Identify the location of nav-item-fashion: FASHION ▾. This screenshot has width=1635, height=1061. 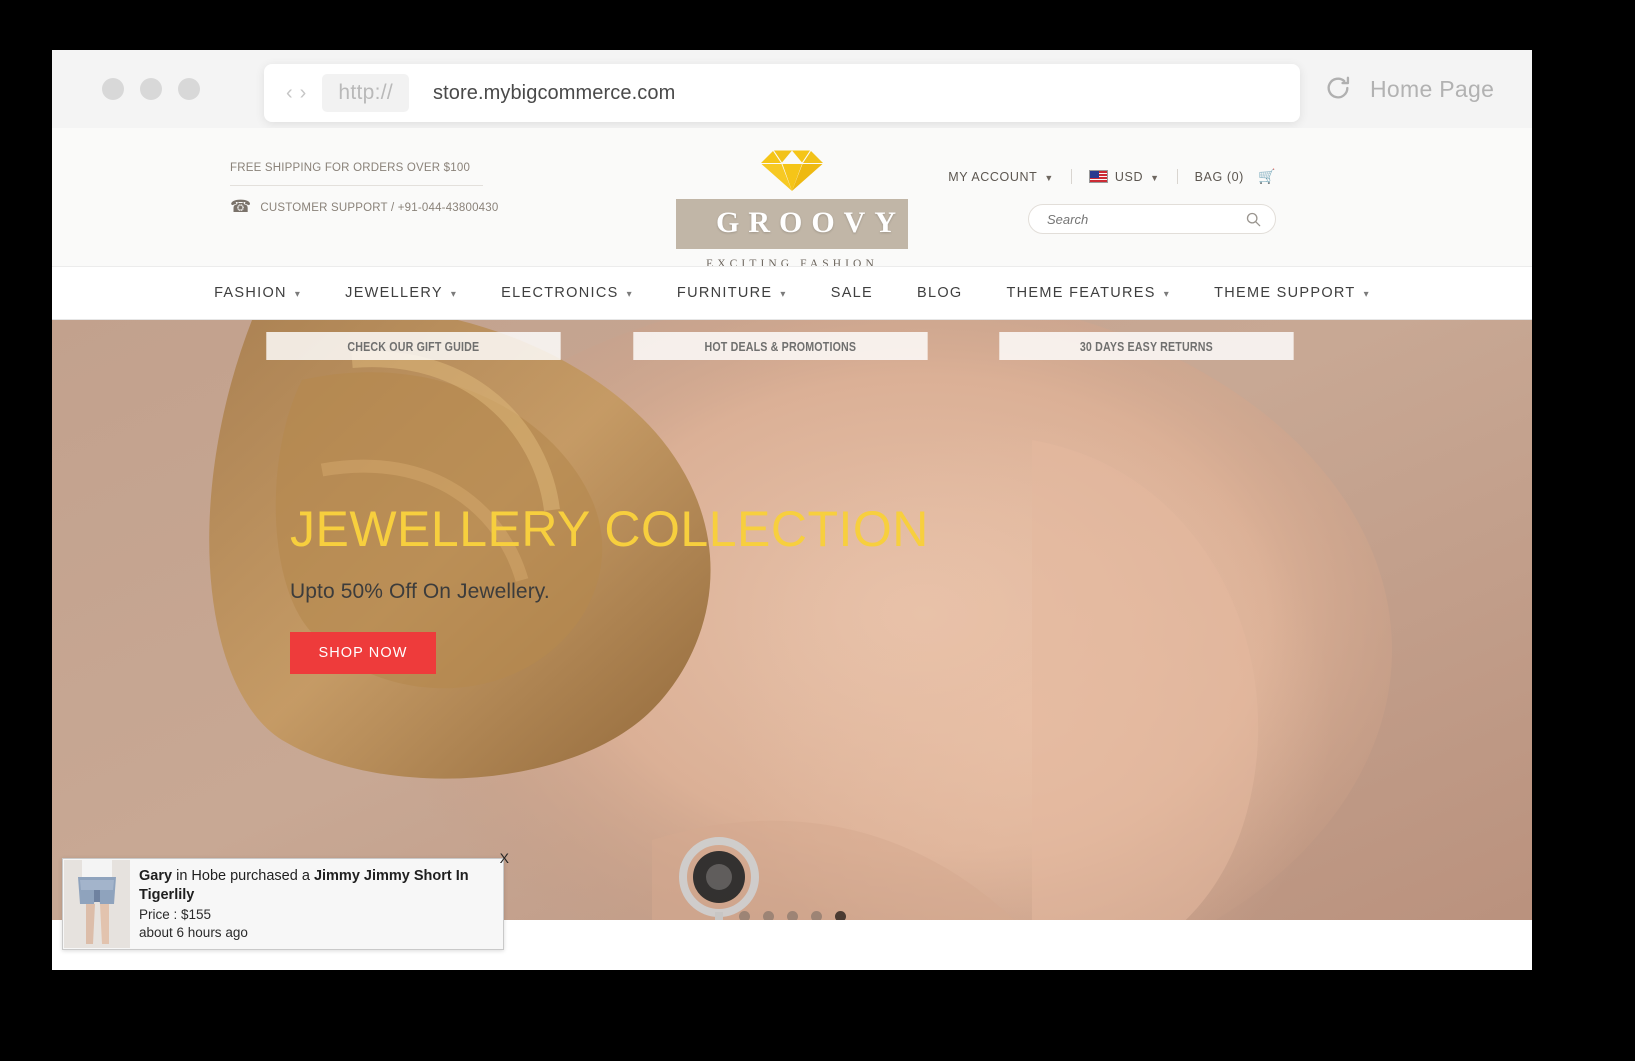
(257, 293).